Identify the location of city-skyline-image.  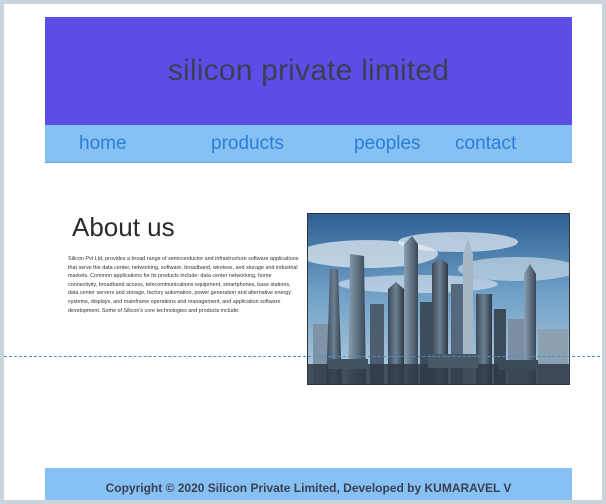
(438, 299).